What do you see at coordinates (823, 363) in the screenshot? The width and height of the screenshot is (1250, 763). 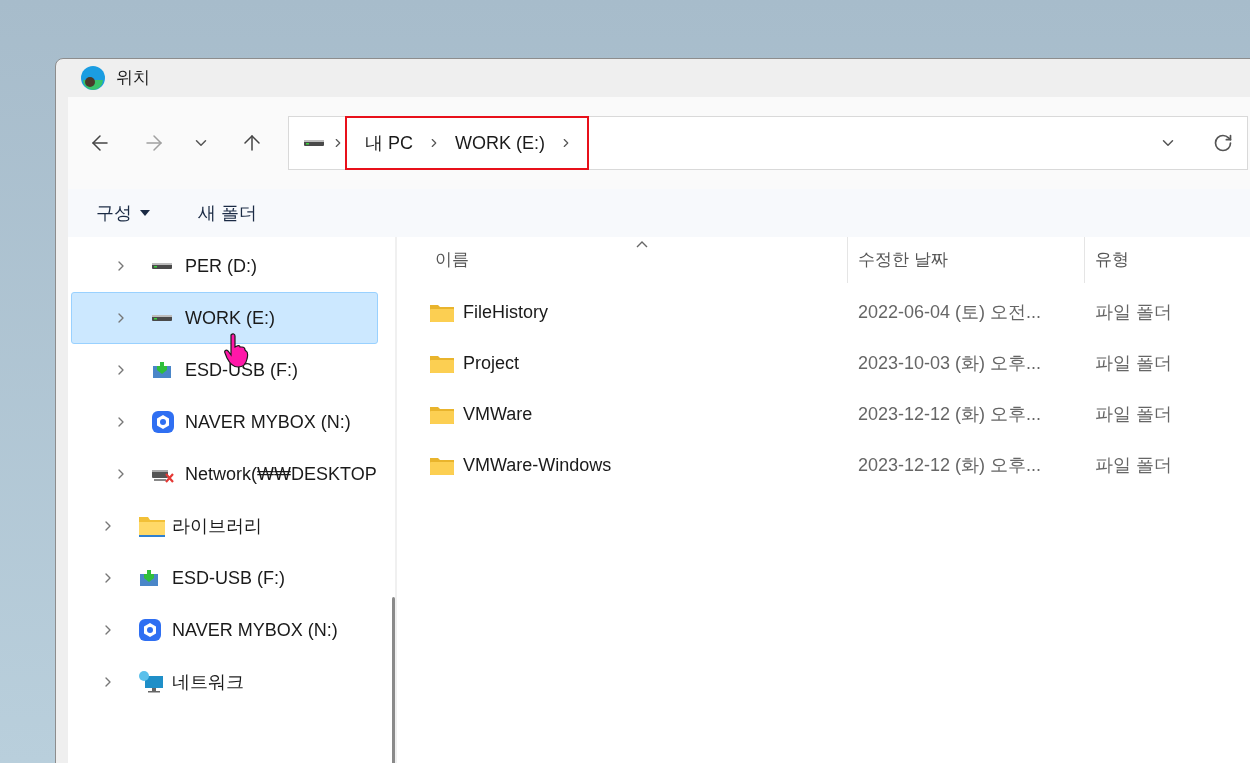 I see `file-row: Project 2023-10-03 (화) 오후... 파일 폴더` at bounding box center [823, 363].